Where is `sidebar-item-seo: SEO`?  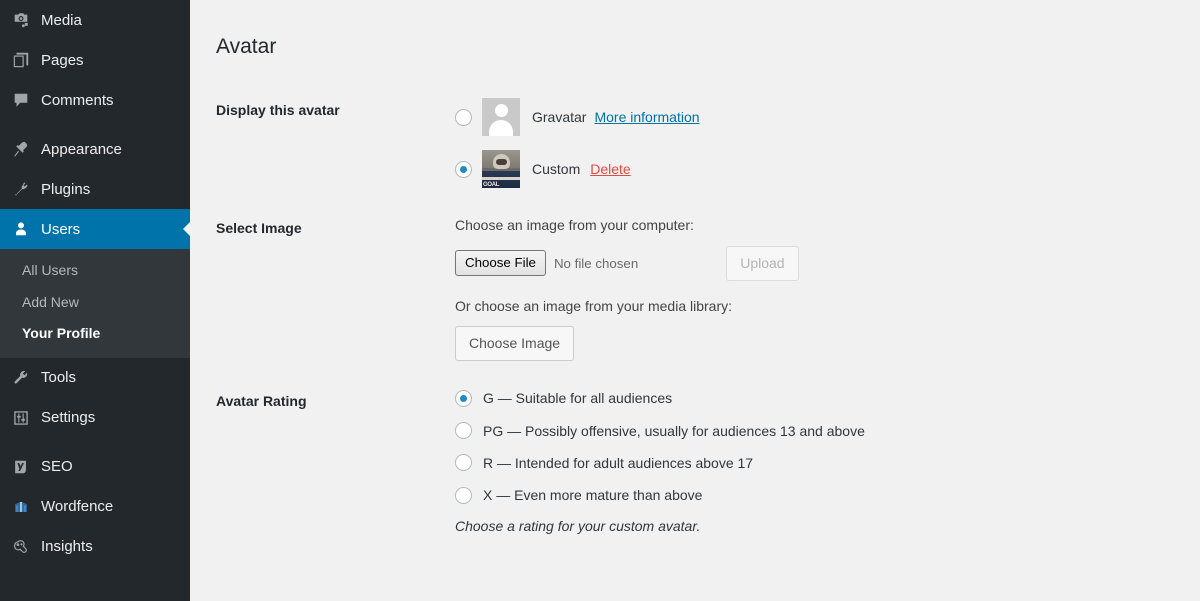
sidebar-item-seo: SEO is located at coordinates (95, 467).